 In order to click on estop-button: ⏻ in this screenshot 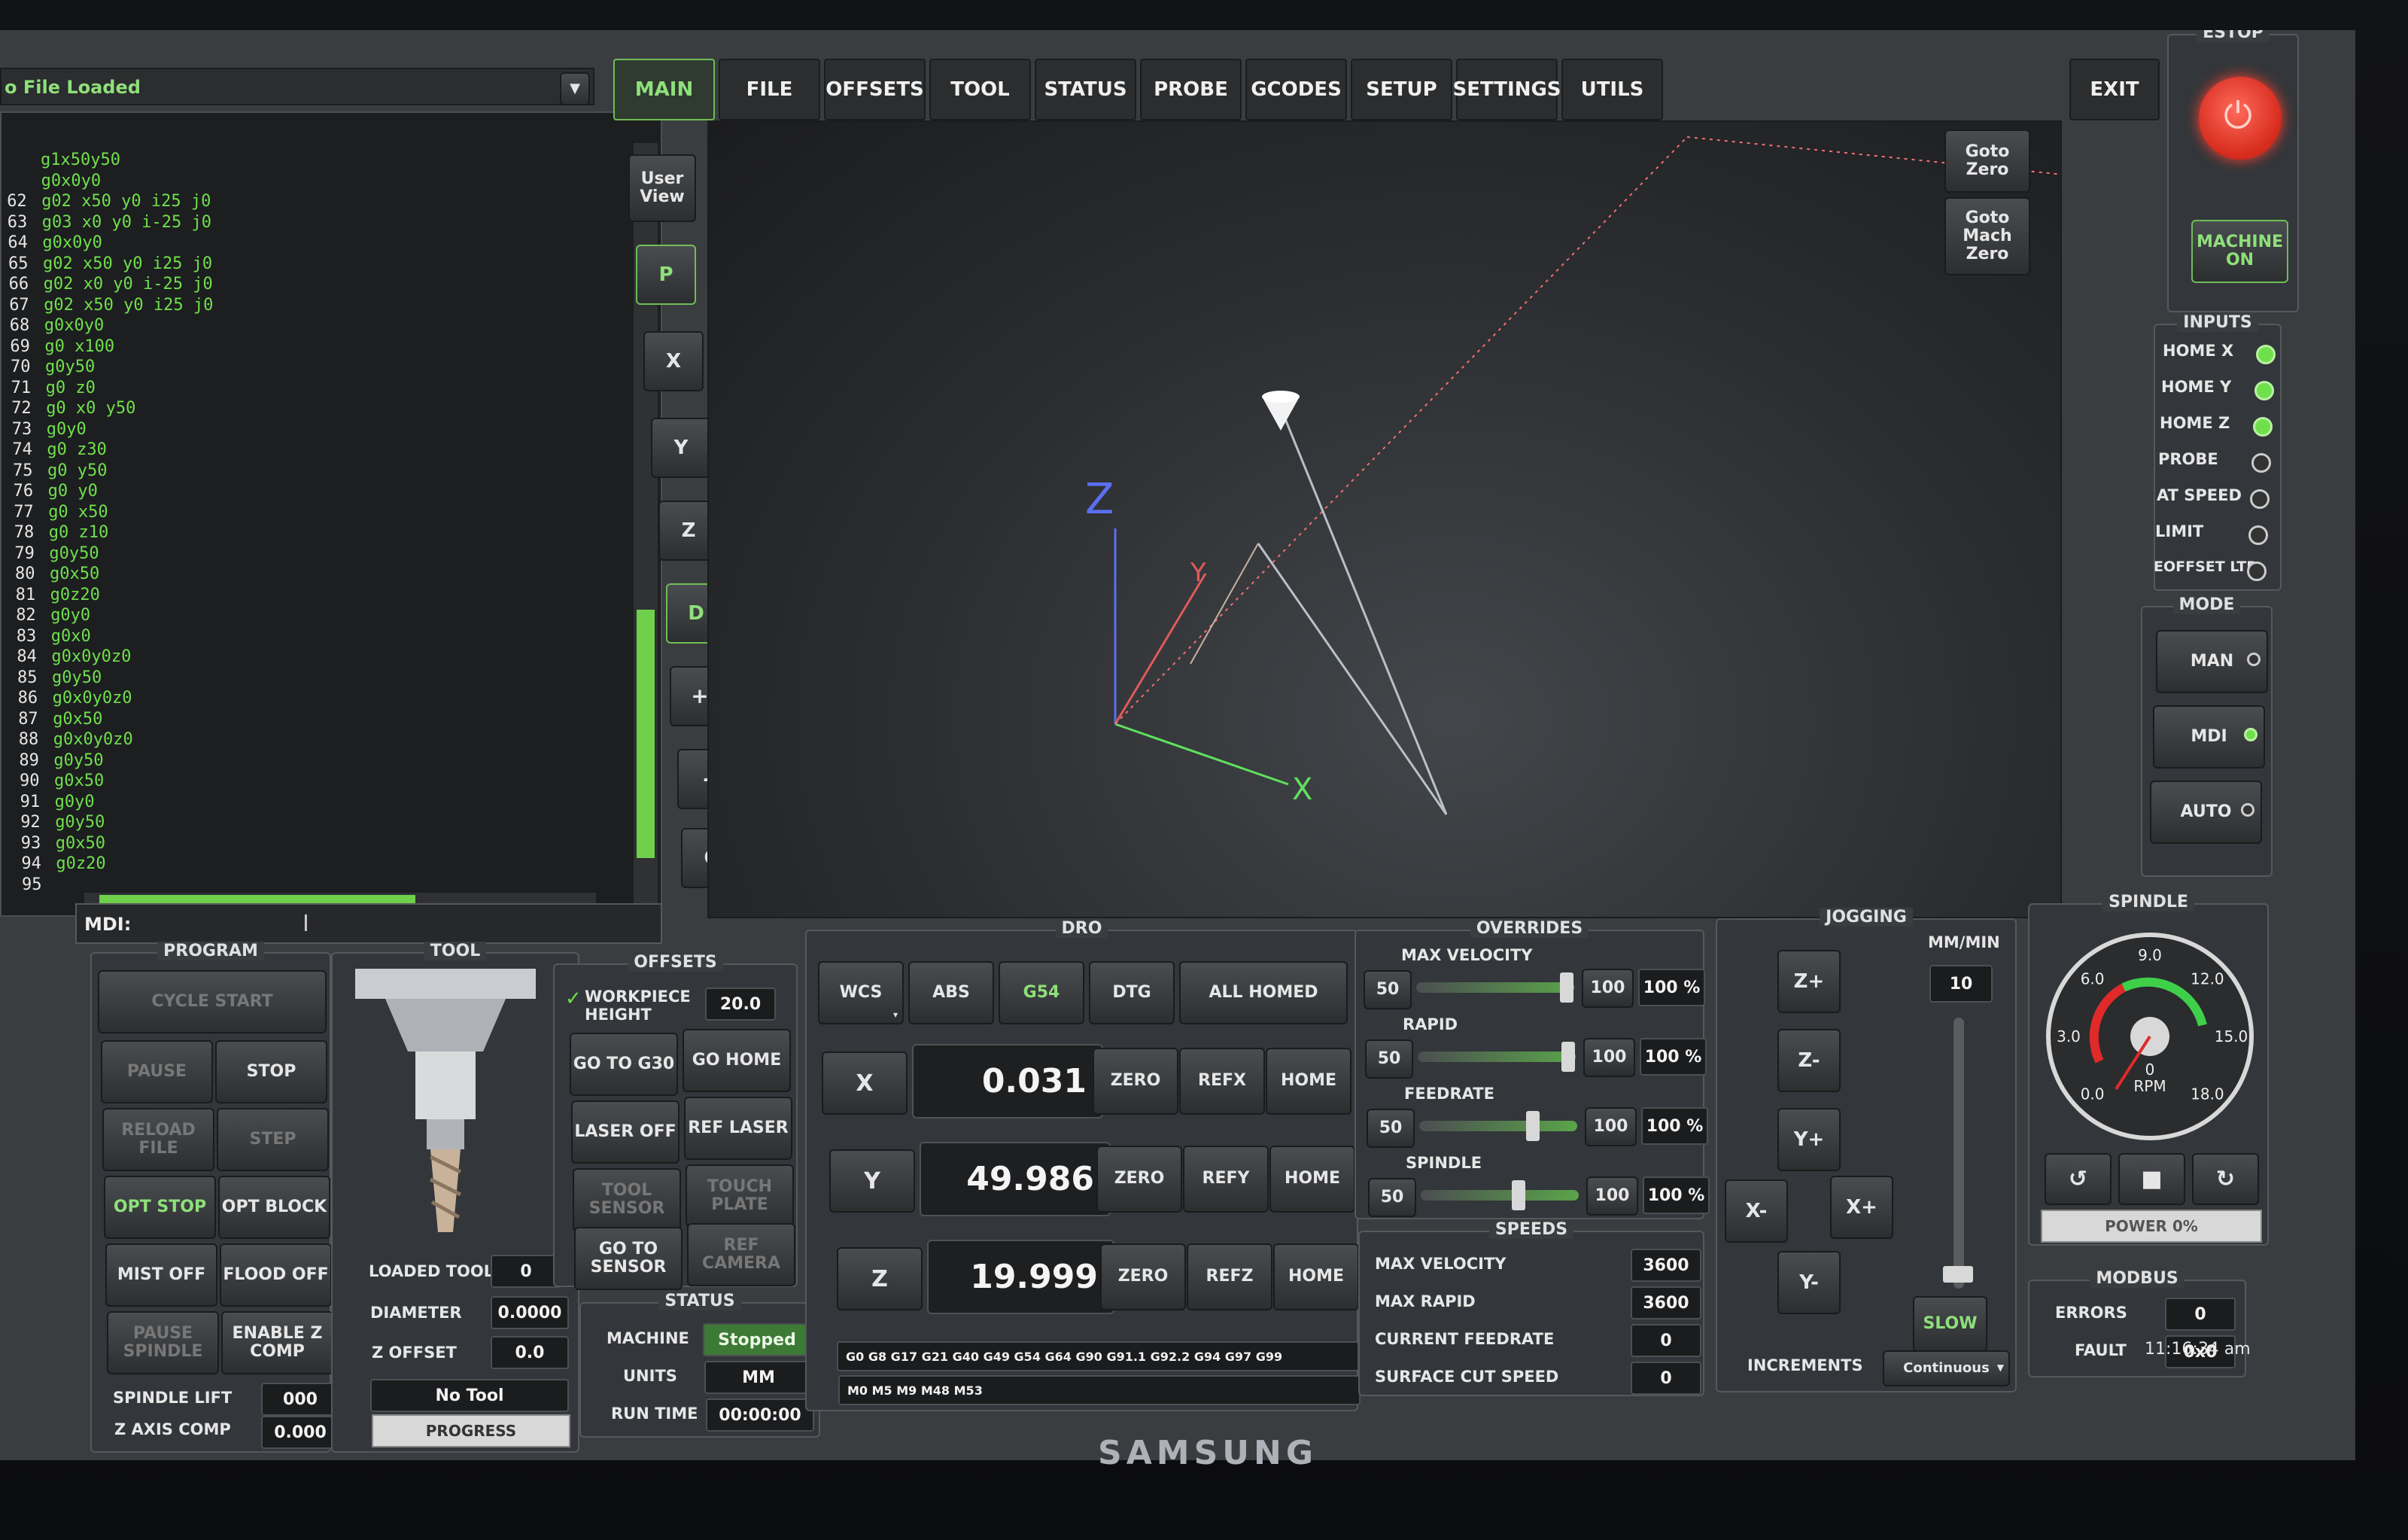, I will do `click(2240, 118)`.